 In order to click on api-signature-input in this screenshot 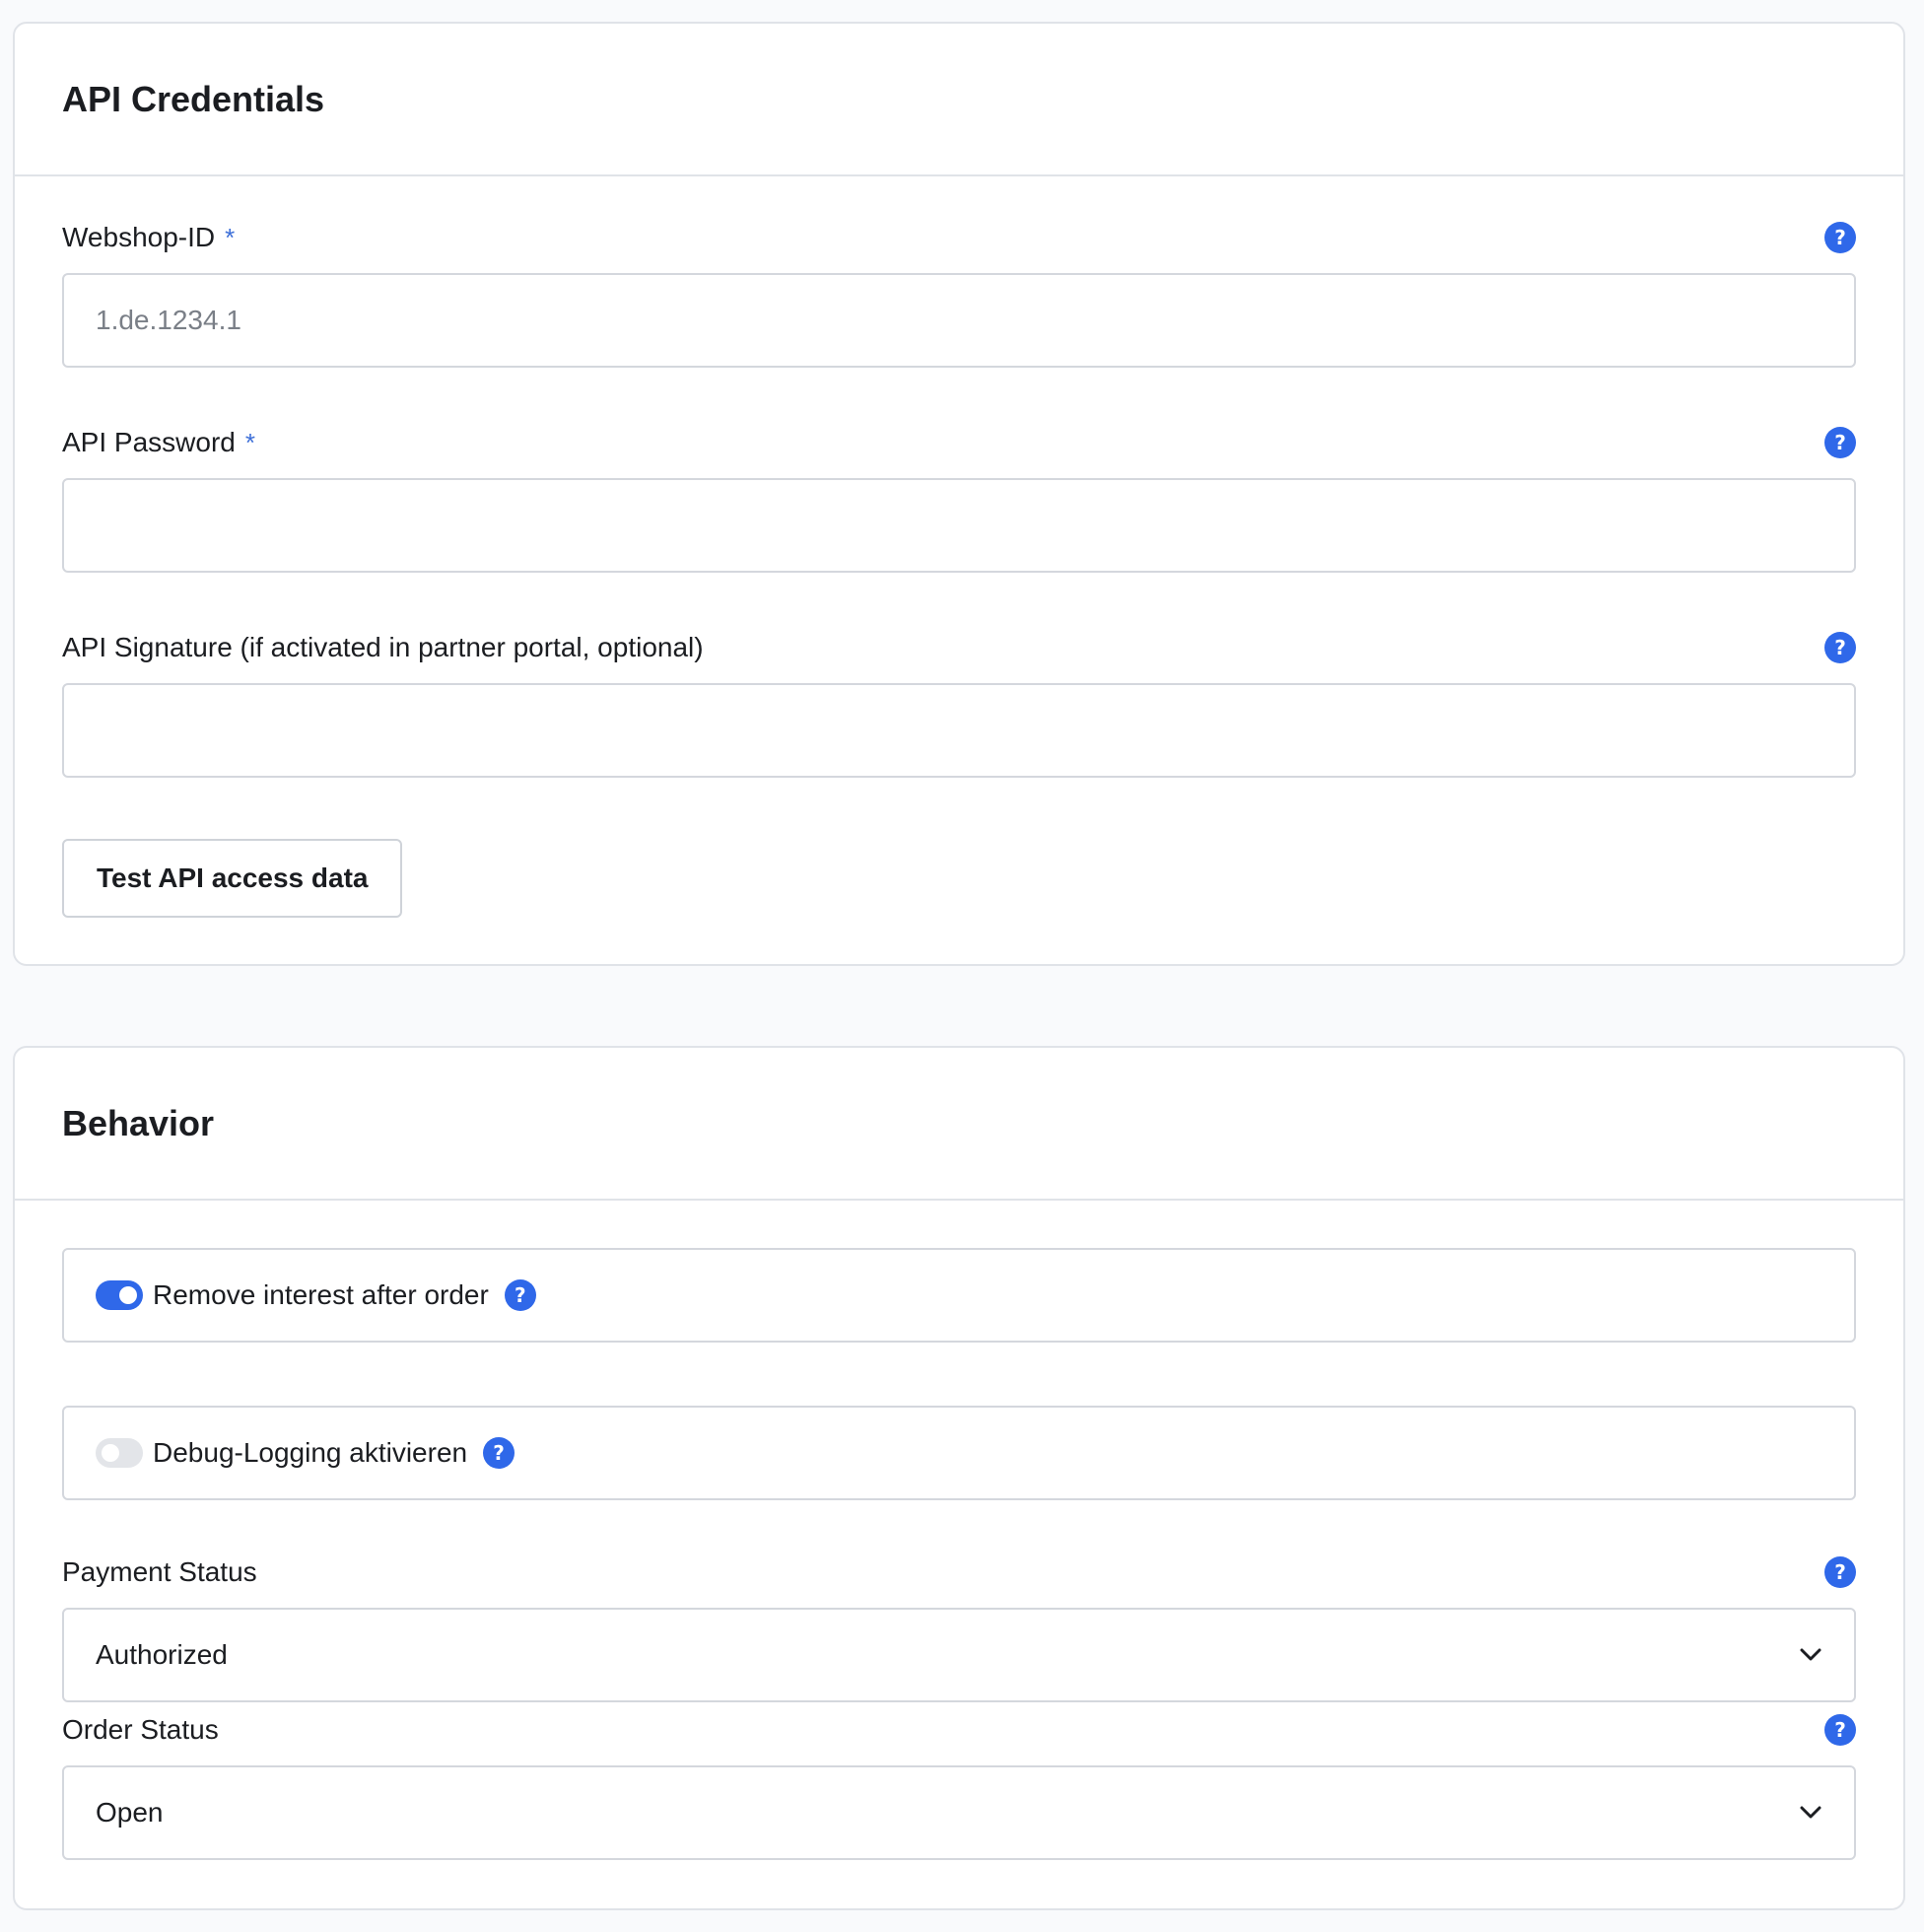, I will do `click(959, 730)`.